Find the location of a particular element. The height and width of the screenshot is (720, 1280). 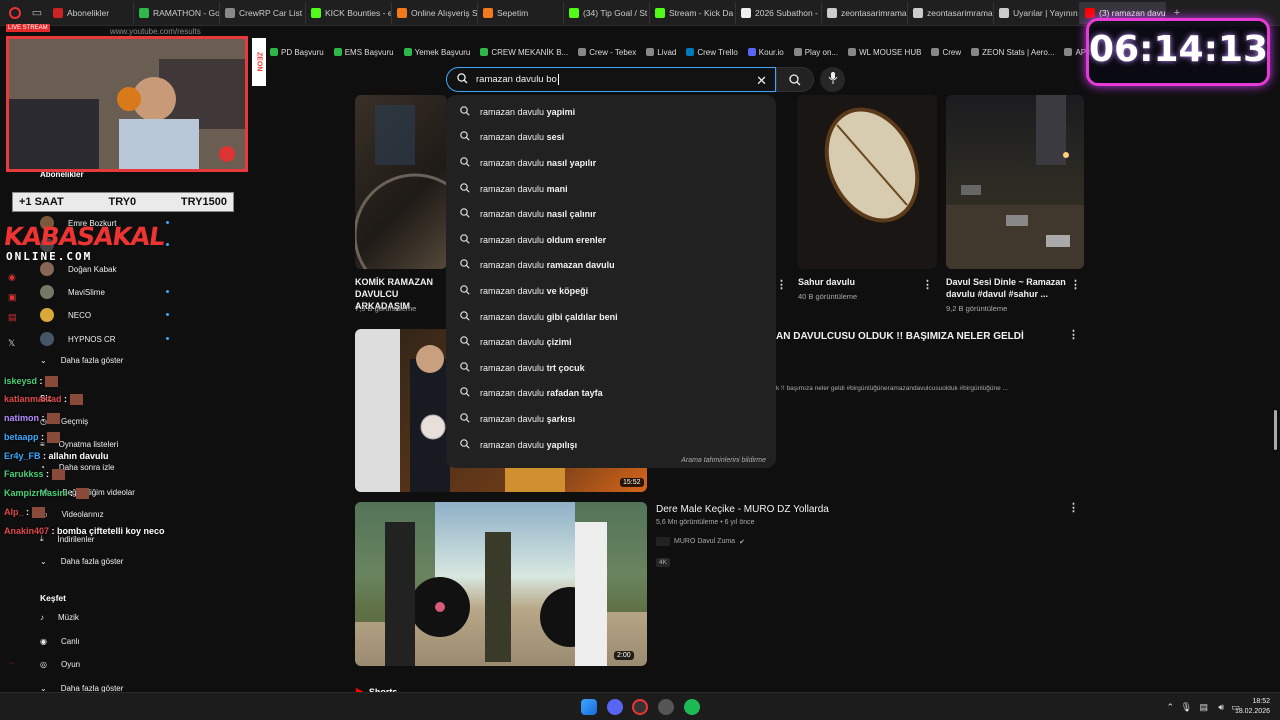

sidebar-item-live: ◉ Canlı is located at coordinates (60, 641).